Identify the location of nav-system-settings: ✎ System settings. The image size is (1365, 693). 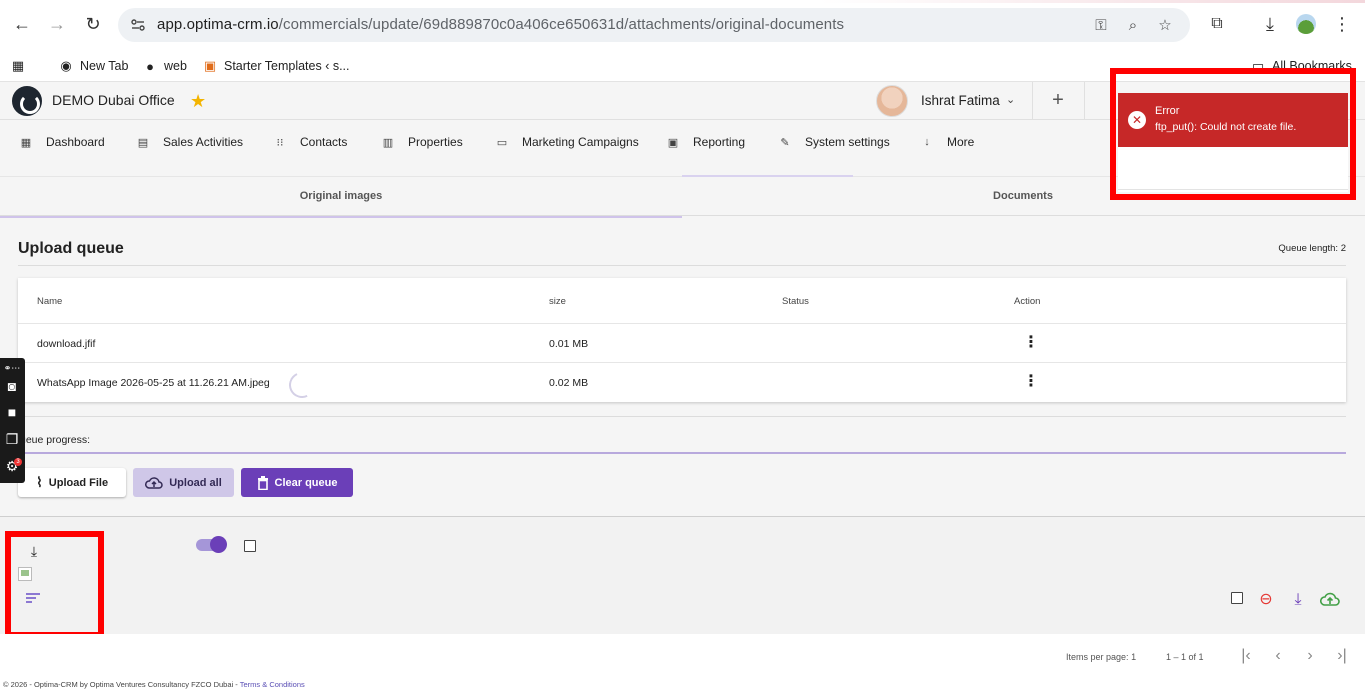
(834, 142).